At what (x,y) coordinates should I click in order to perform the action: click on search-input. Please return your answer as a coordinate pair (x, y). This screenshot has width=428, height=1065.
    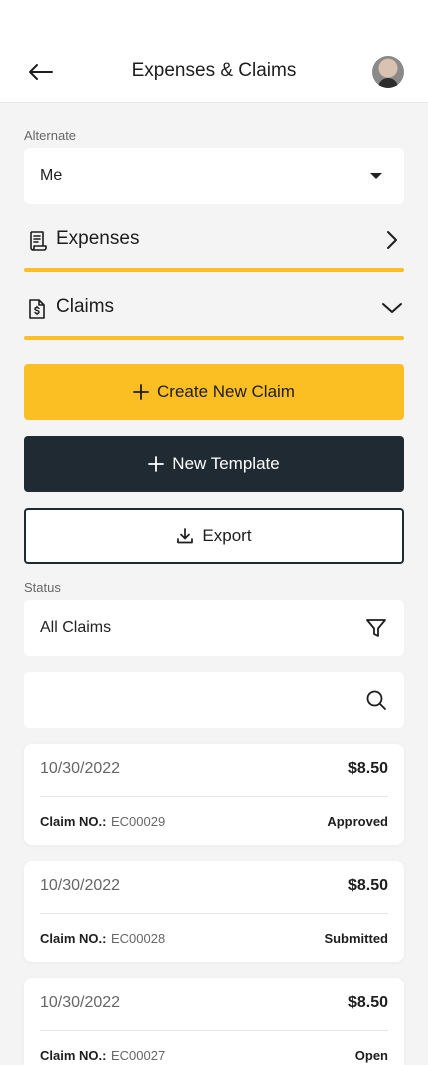
    Looking at the image, I should click on (200, 700).